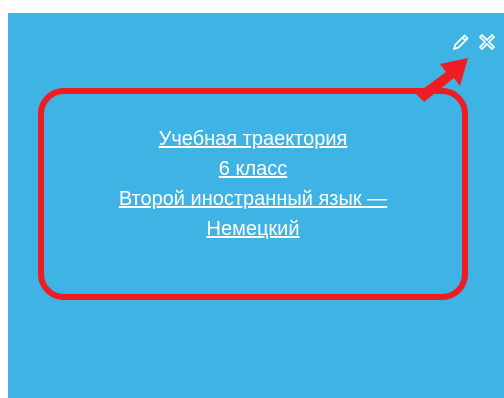 The image size is (504, 398). I want to click on course-link-line-3: Второй иностранный язык —, so click(253, 199).